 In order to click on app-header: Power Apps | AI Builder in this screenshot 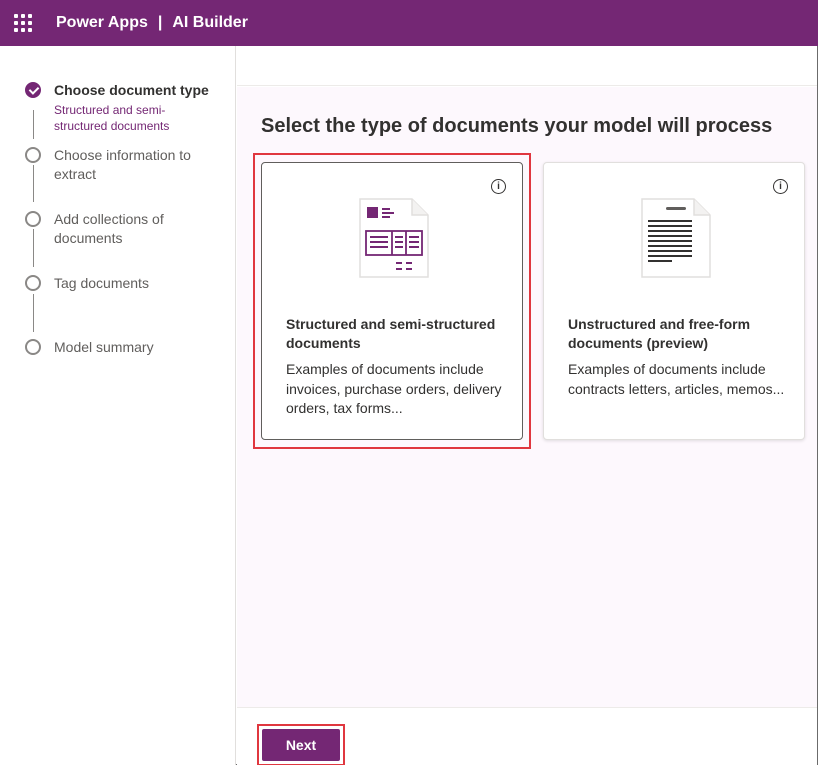, I will do `click(409, 23)`.